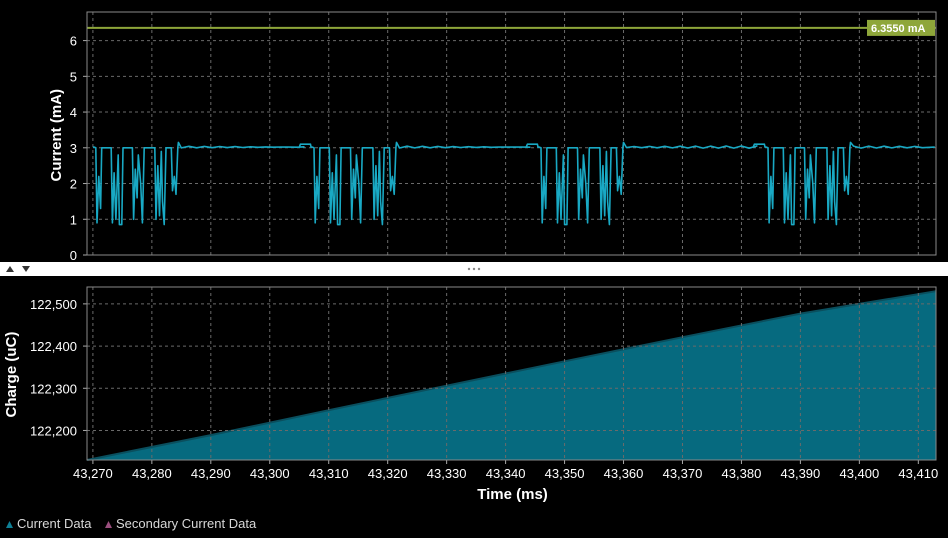  I want to click on x-tick-label: 43,360, so click(624, 473).